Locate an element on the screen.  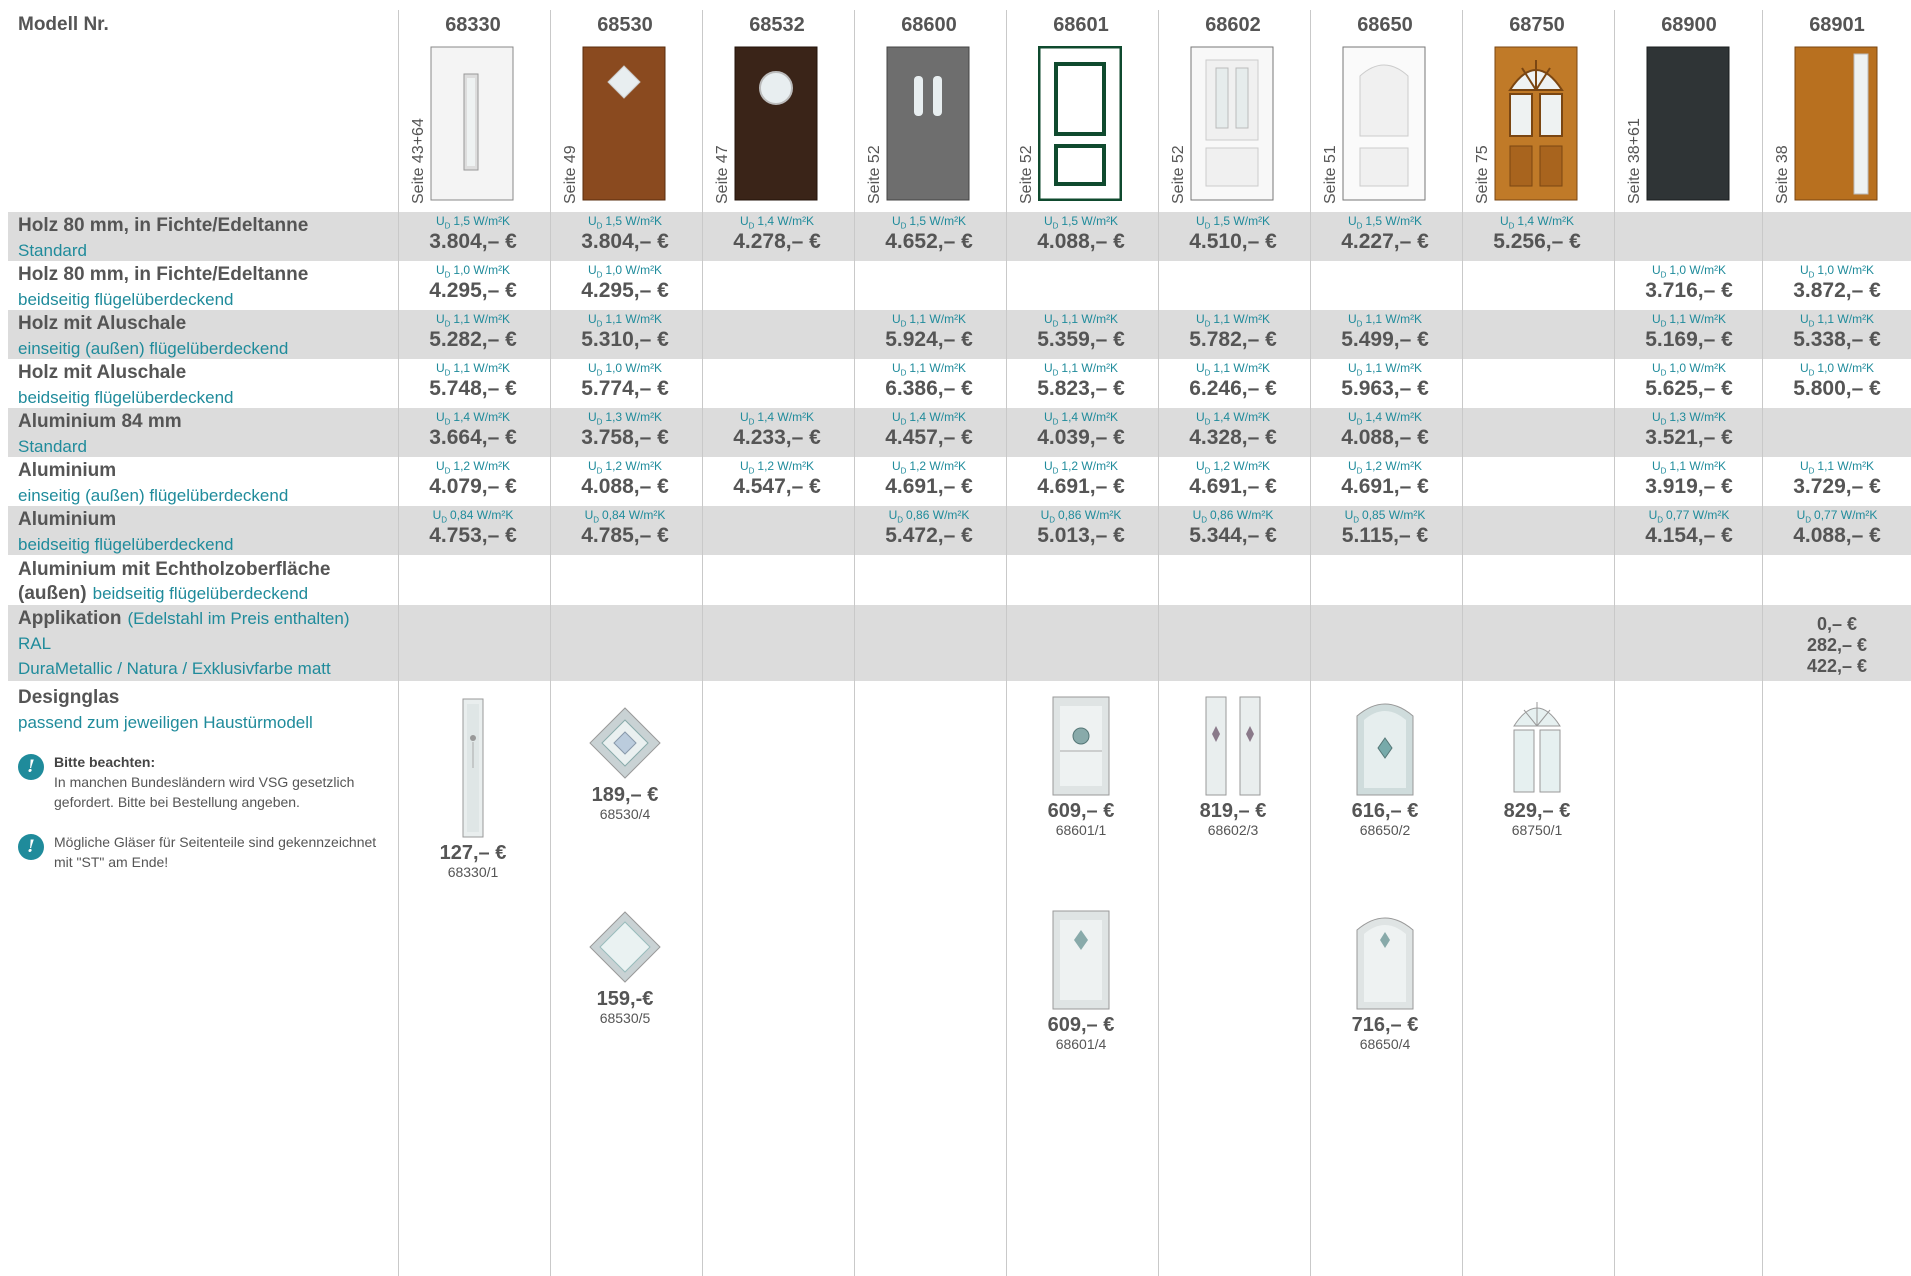
price-value: 5.115,– € is located at coordinates (1385, 535).